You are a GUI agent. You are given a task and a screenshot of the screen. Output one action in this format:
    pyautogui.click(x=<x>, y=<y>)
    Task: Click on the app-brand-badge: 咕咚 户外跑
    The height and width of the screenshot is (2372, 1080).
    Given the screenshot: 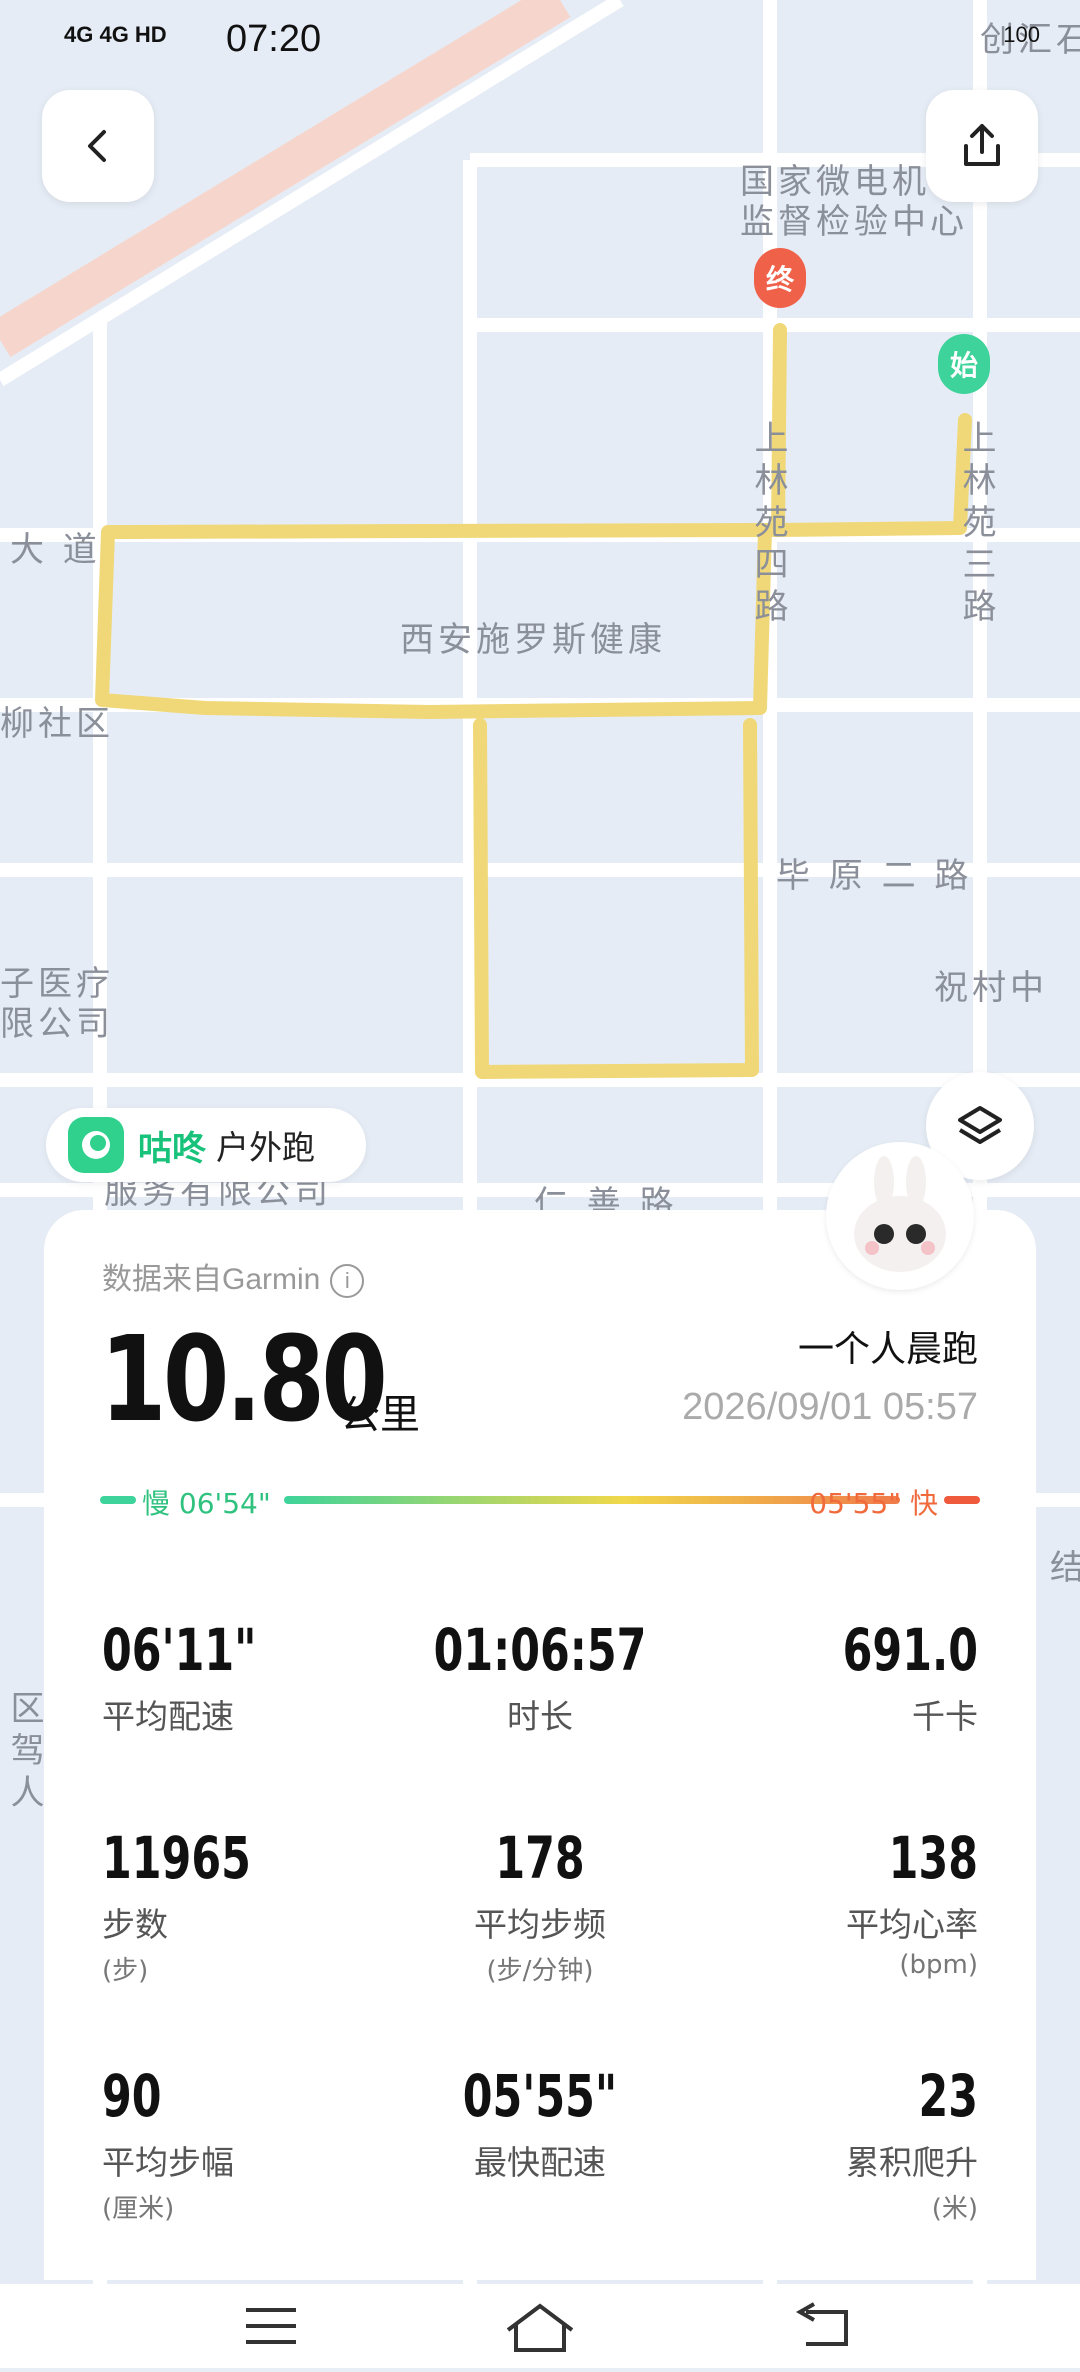 What is the action you would take?
    pyautogui.click(x=206, y=1145)
    